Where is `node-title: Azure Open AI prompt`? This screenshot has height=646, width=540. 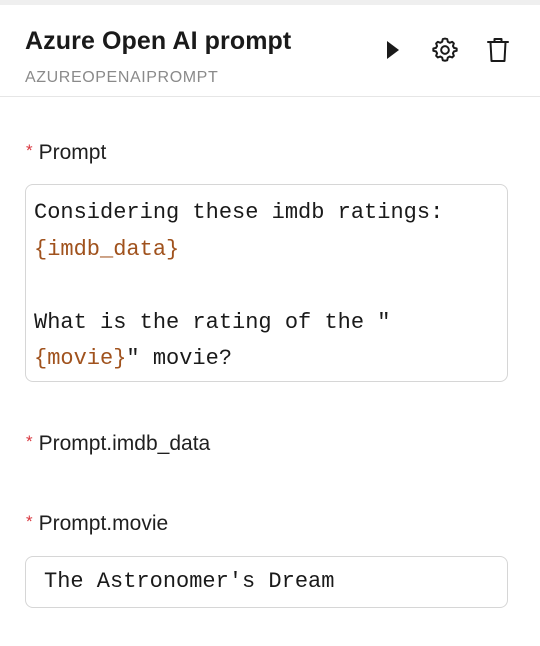 node-title: Azure Open AI prompt is located at coordinates (158, 41).